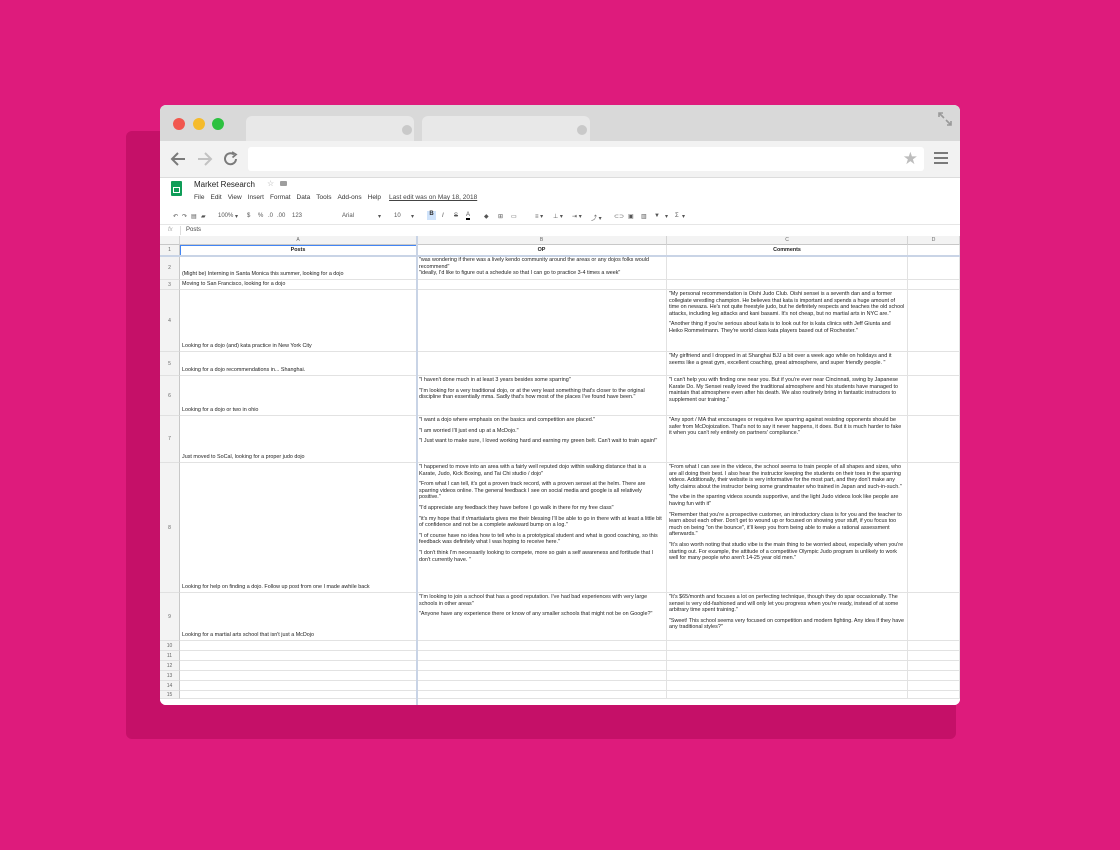  Describe the element at coordinates (941, 159) in the screenshot. I see `browser-menu-icon` at that location.